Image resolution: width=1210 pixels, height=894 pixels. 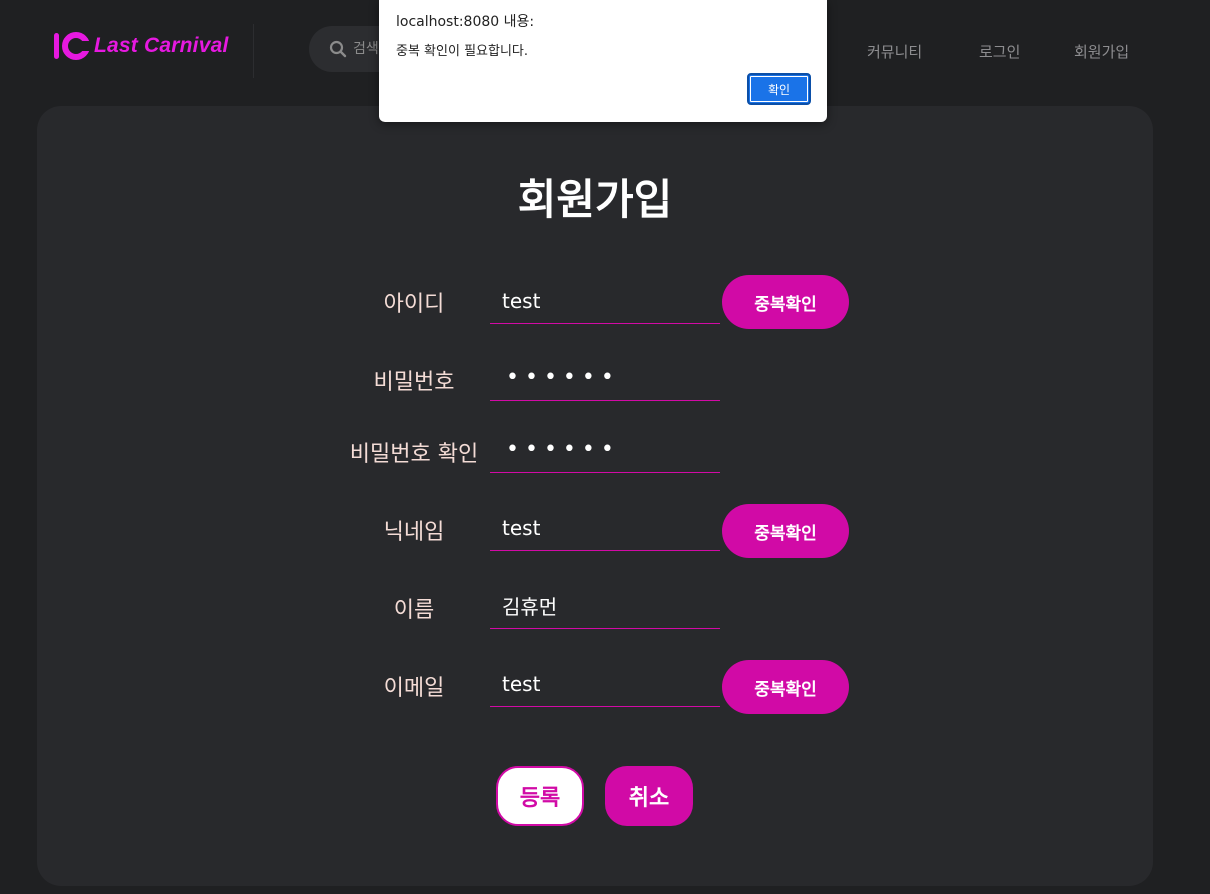 What do you see at coordinates (521, 300) in the screenshot?
I see `id-value: test` at bounding box center [521, 300].